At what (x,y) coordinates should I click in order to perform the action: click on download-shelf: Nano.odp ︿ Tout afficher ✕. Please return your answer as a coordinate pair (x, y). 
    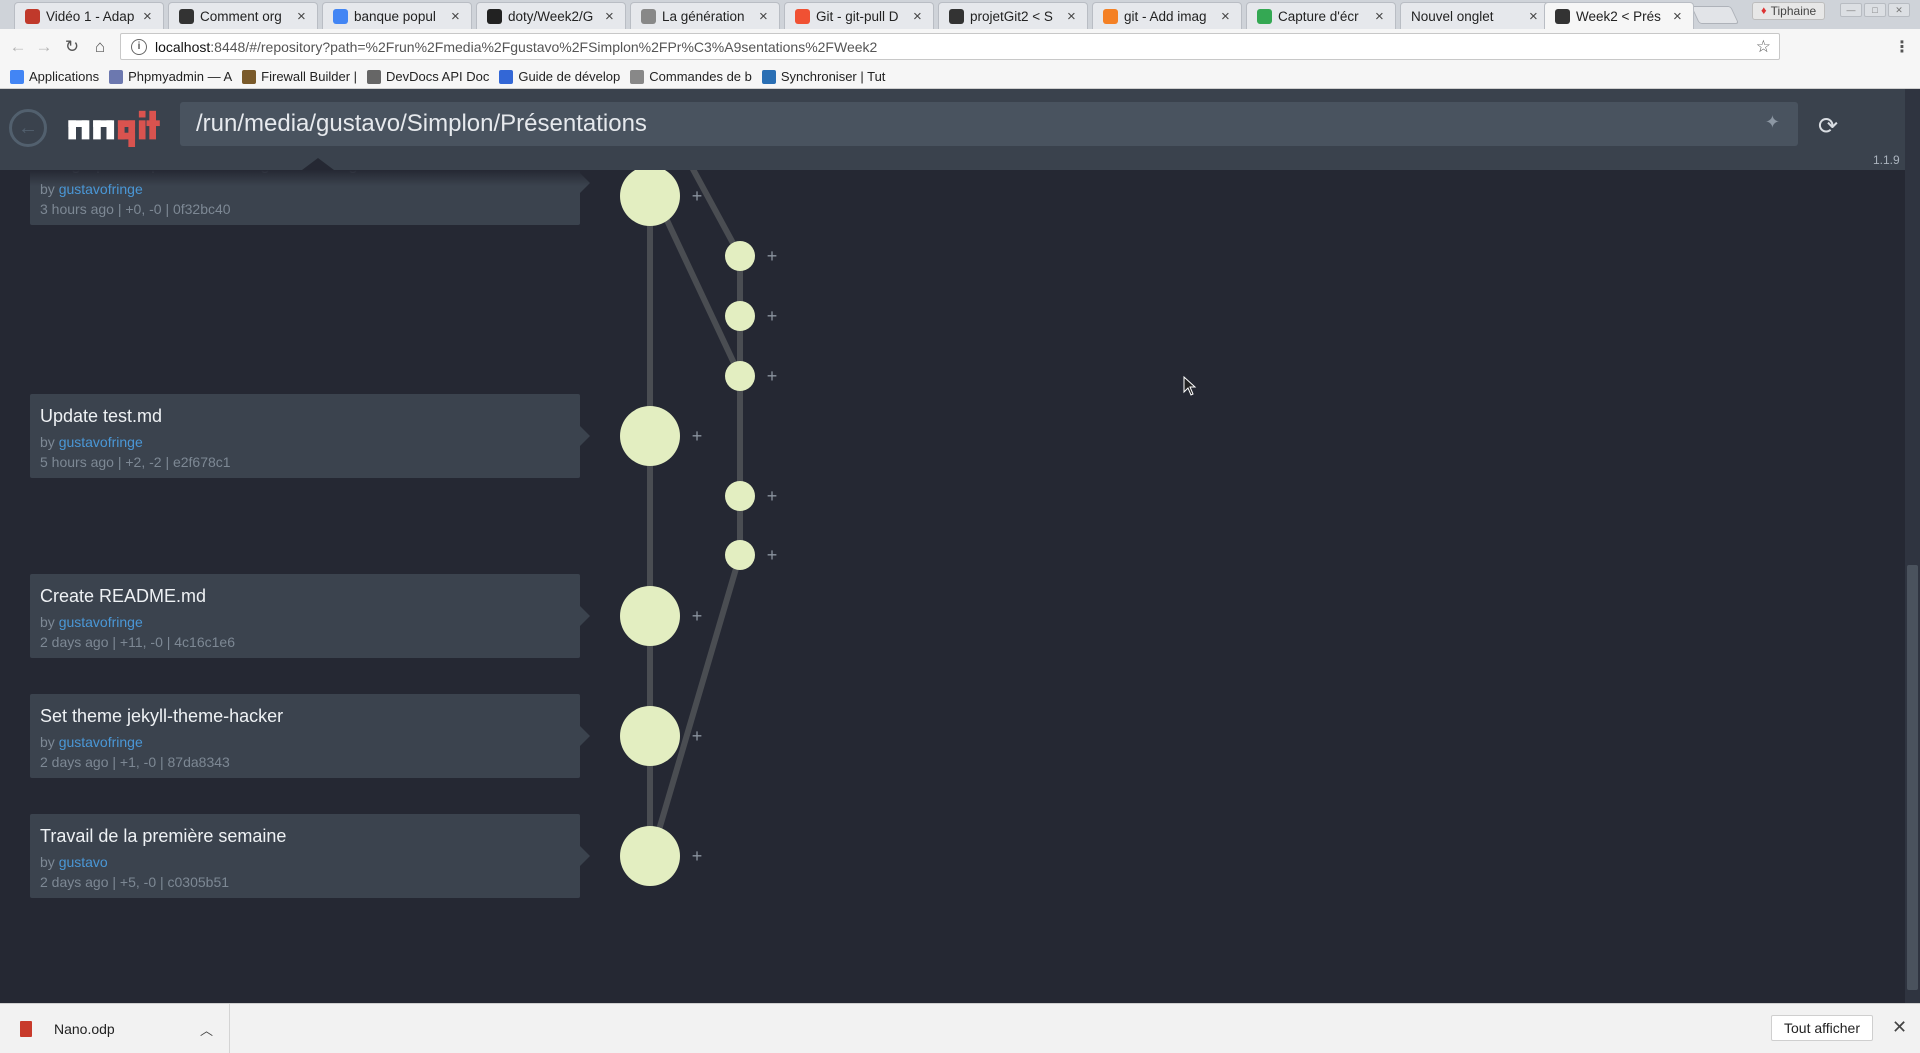
    Looking at the image, I should click on (960, 1028).